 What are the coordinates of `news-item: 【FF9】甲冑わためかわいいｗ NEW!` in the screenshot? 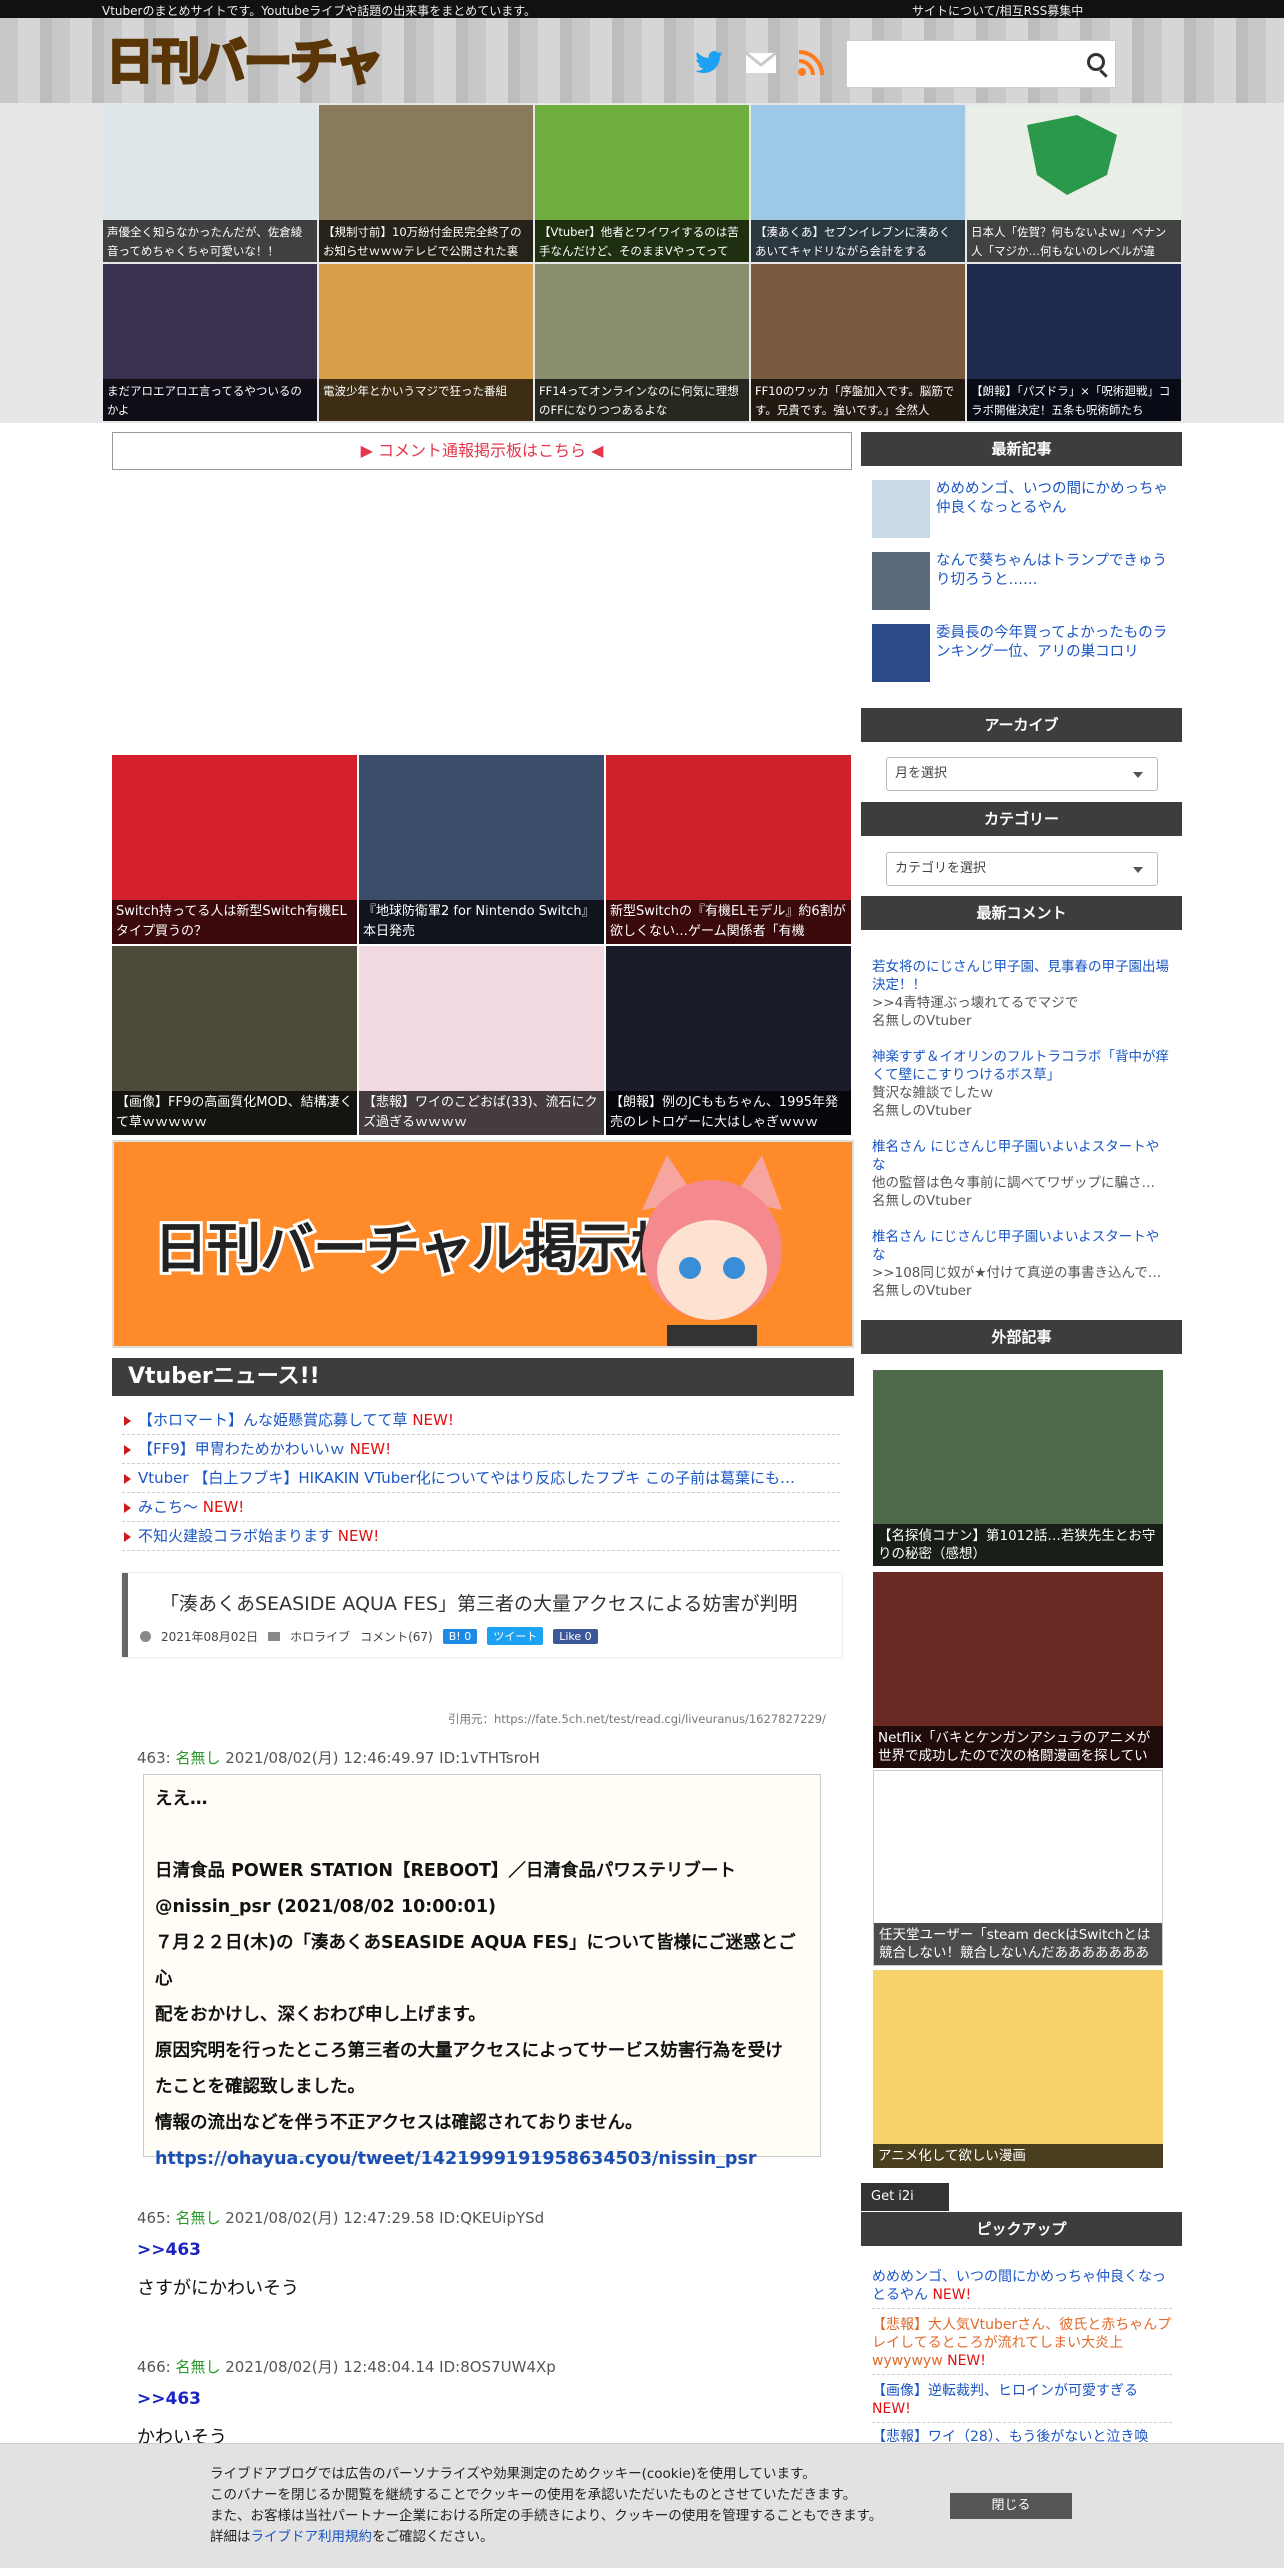 It's located at (481, 1449).